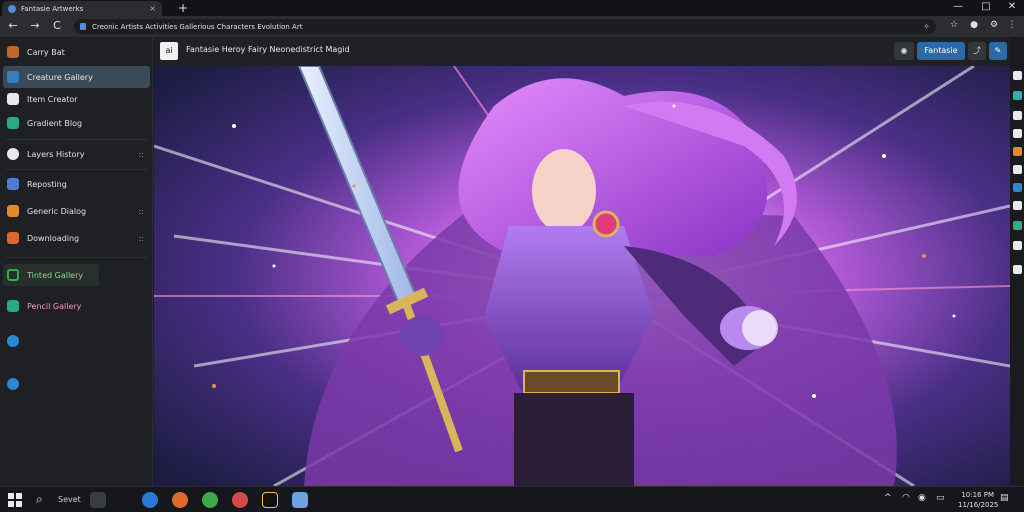 Image resolution: width=1024 pixels, height=512 pixels. What do you see at coordinates (53, 238) in the screenshot?
I see `sidebar-item-label: Downloading` at bounding box center [53, 238].